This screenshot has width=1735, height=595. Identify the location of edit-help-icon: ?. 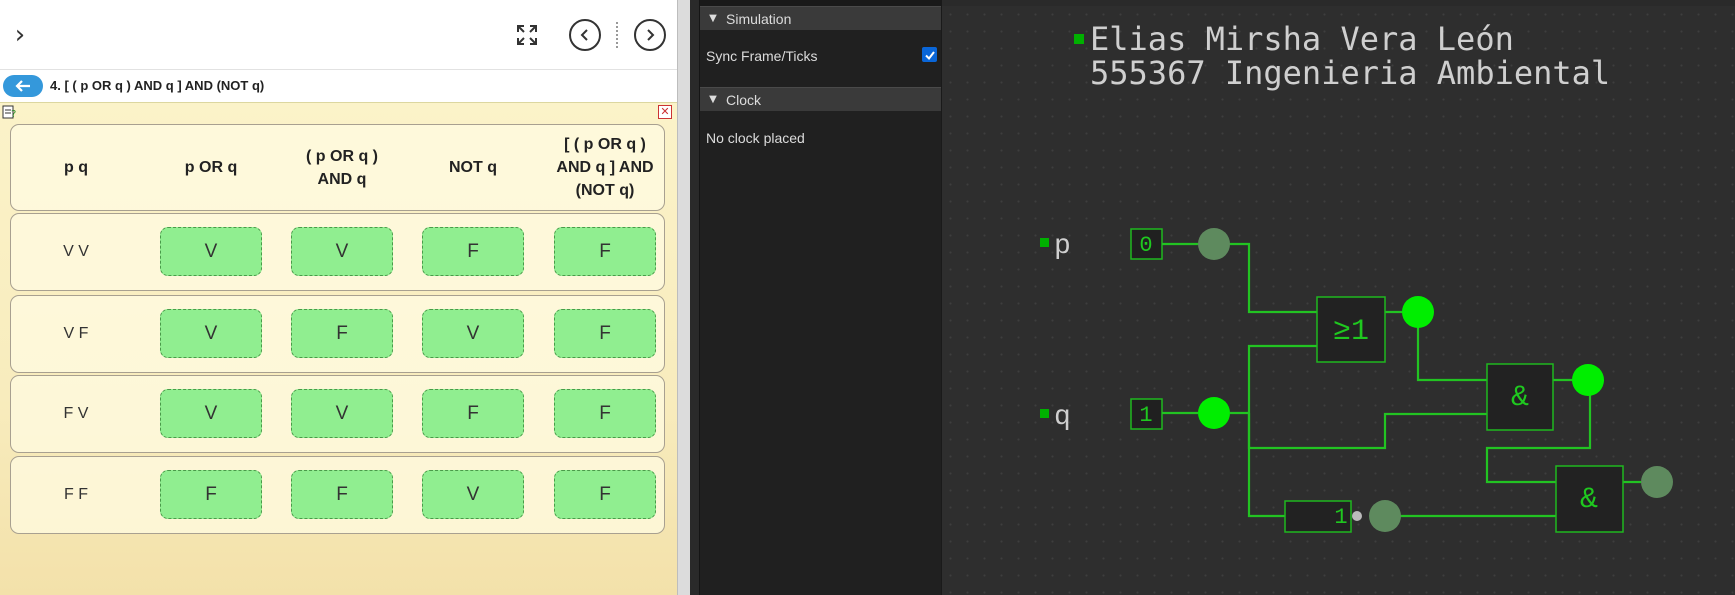
(10, 112).